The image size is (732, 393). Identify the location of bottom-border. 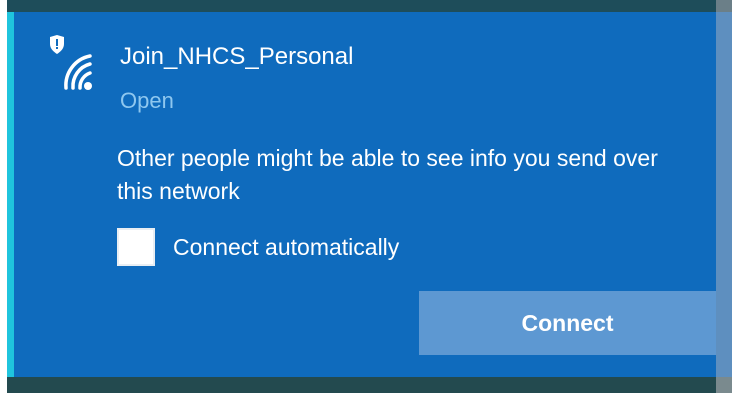
(366, 385).